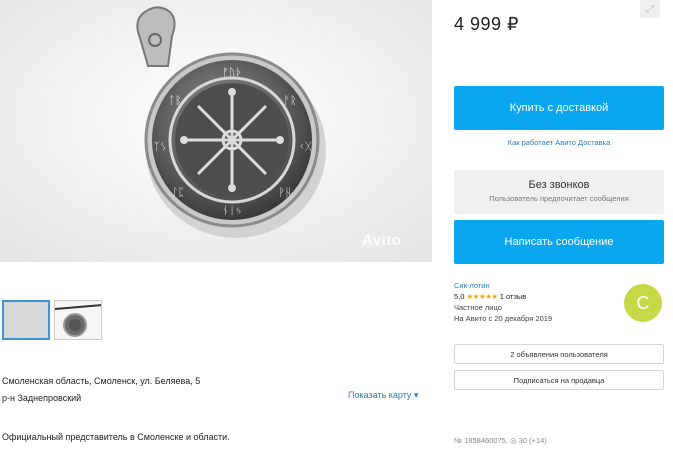  Describe the element at coordinates (559, 380) in the screenshot. I see `subscribe-button: Подписаться на продавца` at that location.